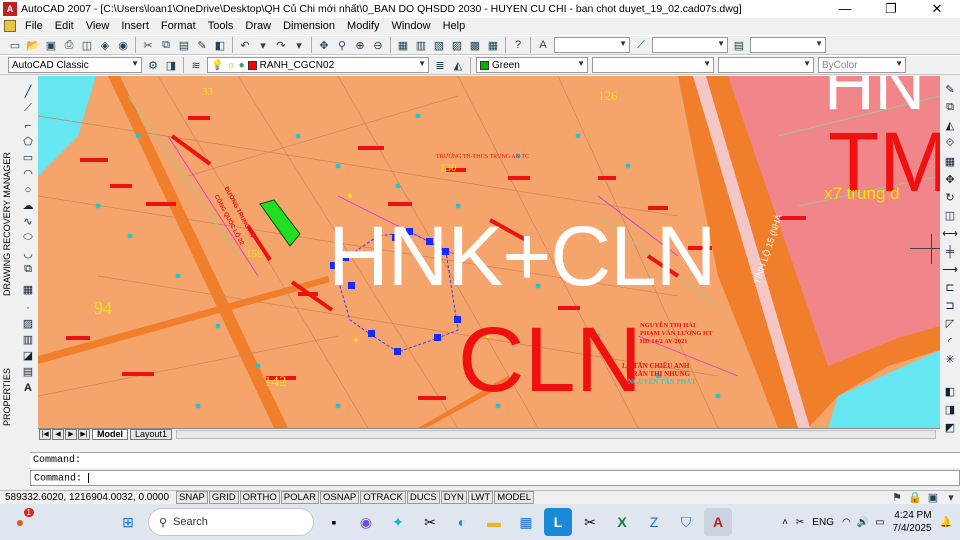 The width and height of the screenshot is (960, 540). Describe the element at coordinates (28, 269) in the screenshot. I see `insert-block-icon: ⧉` at that location.